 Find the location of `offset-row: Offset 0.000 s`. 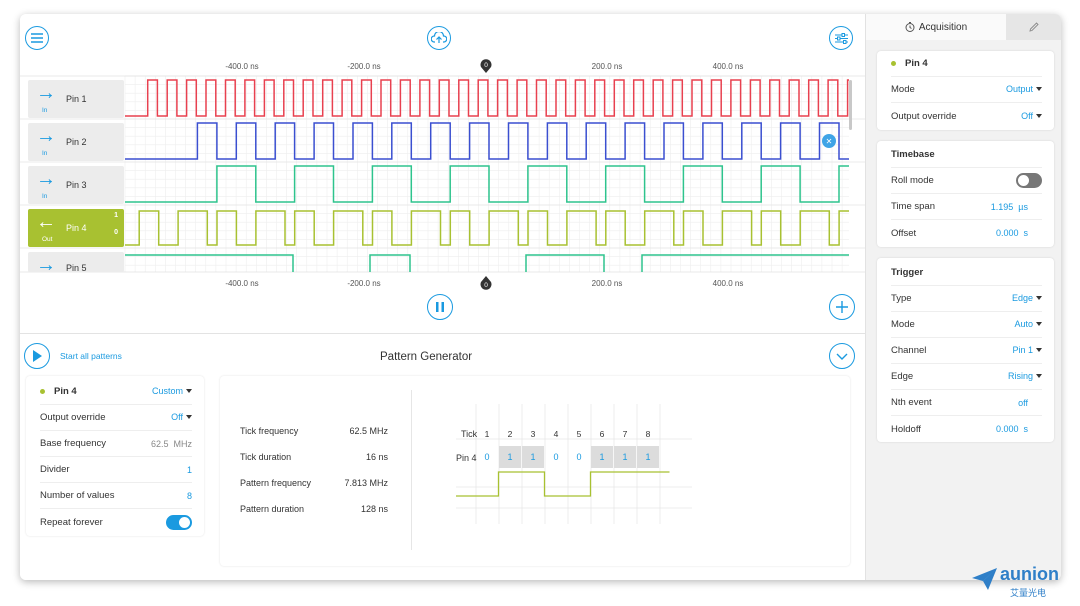

offset-row: Offset 0.000 s is located at coordinates (959, 233).